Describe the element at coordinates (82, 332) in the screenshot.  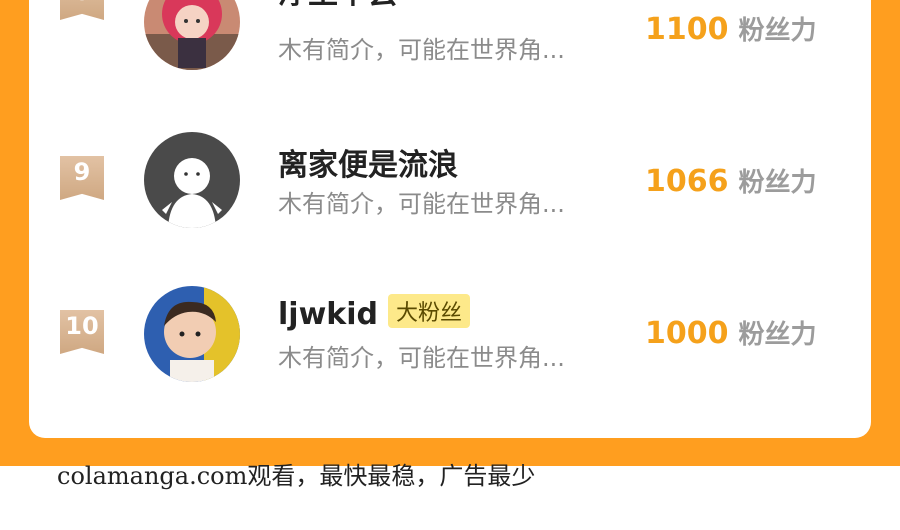
I see `rank-ribbon: 10` at that location.